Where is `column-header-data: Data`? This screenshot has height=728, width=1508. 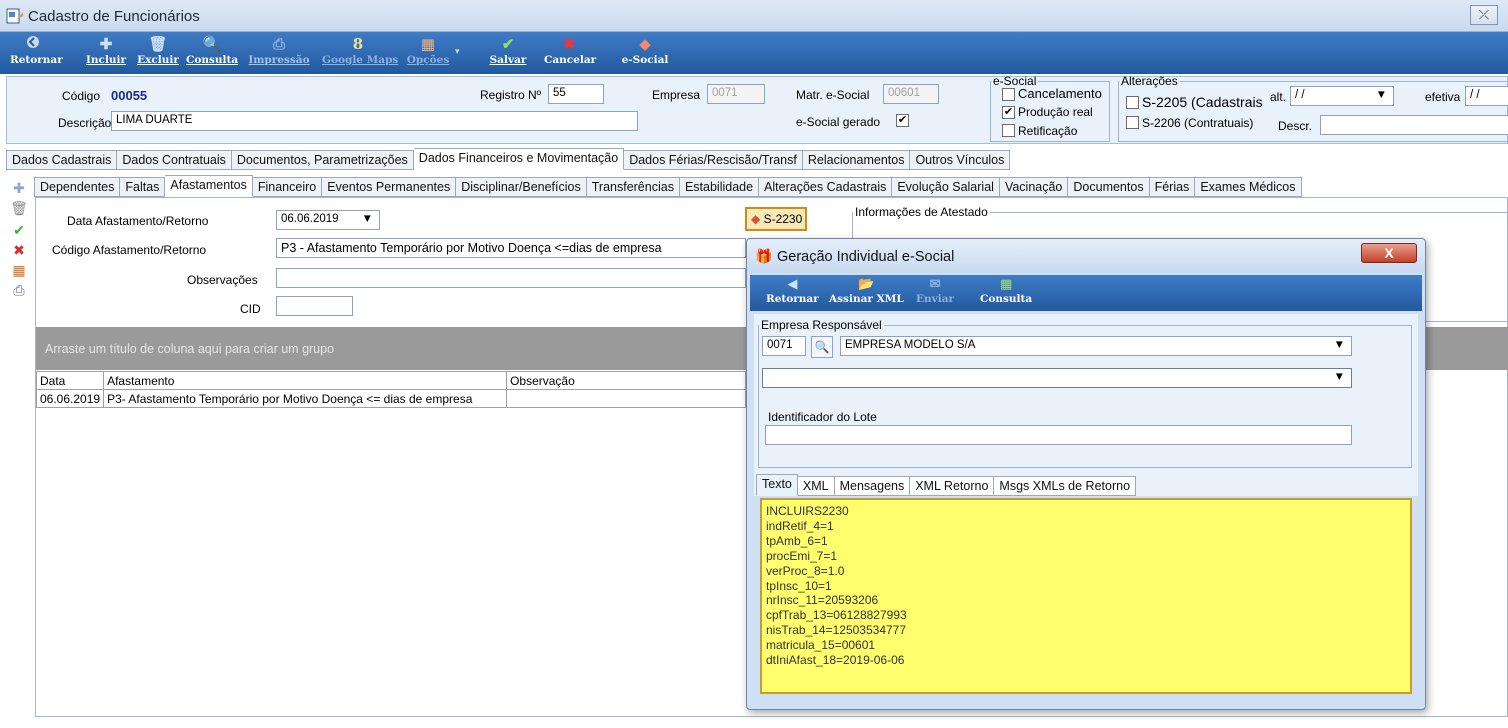 column-header-data: Data is located at coordinates (70, 380).